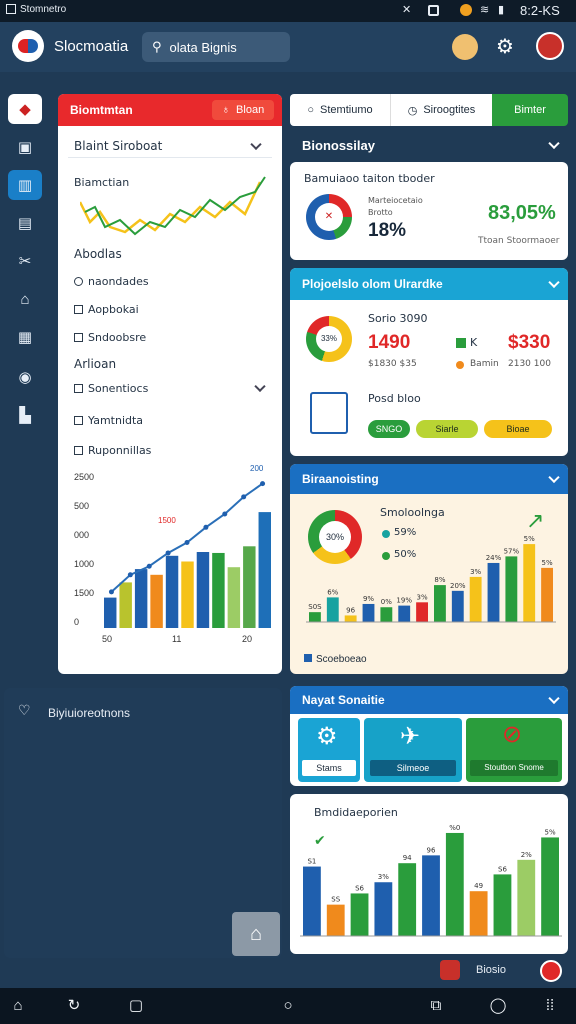 The image size is (576, 1024). I want to click on analytics-header: Plojoelslo olom Ulrardke, so click(429, 284).